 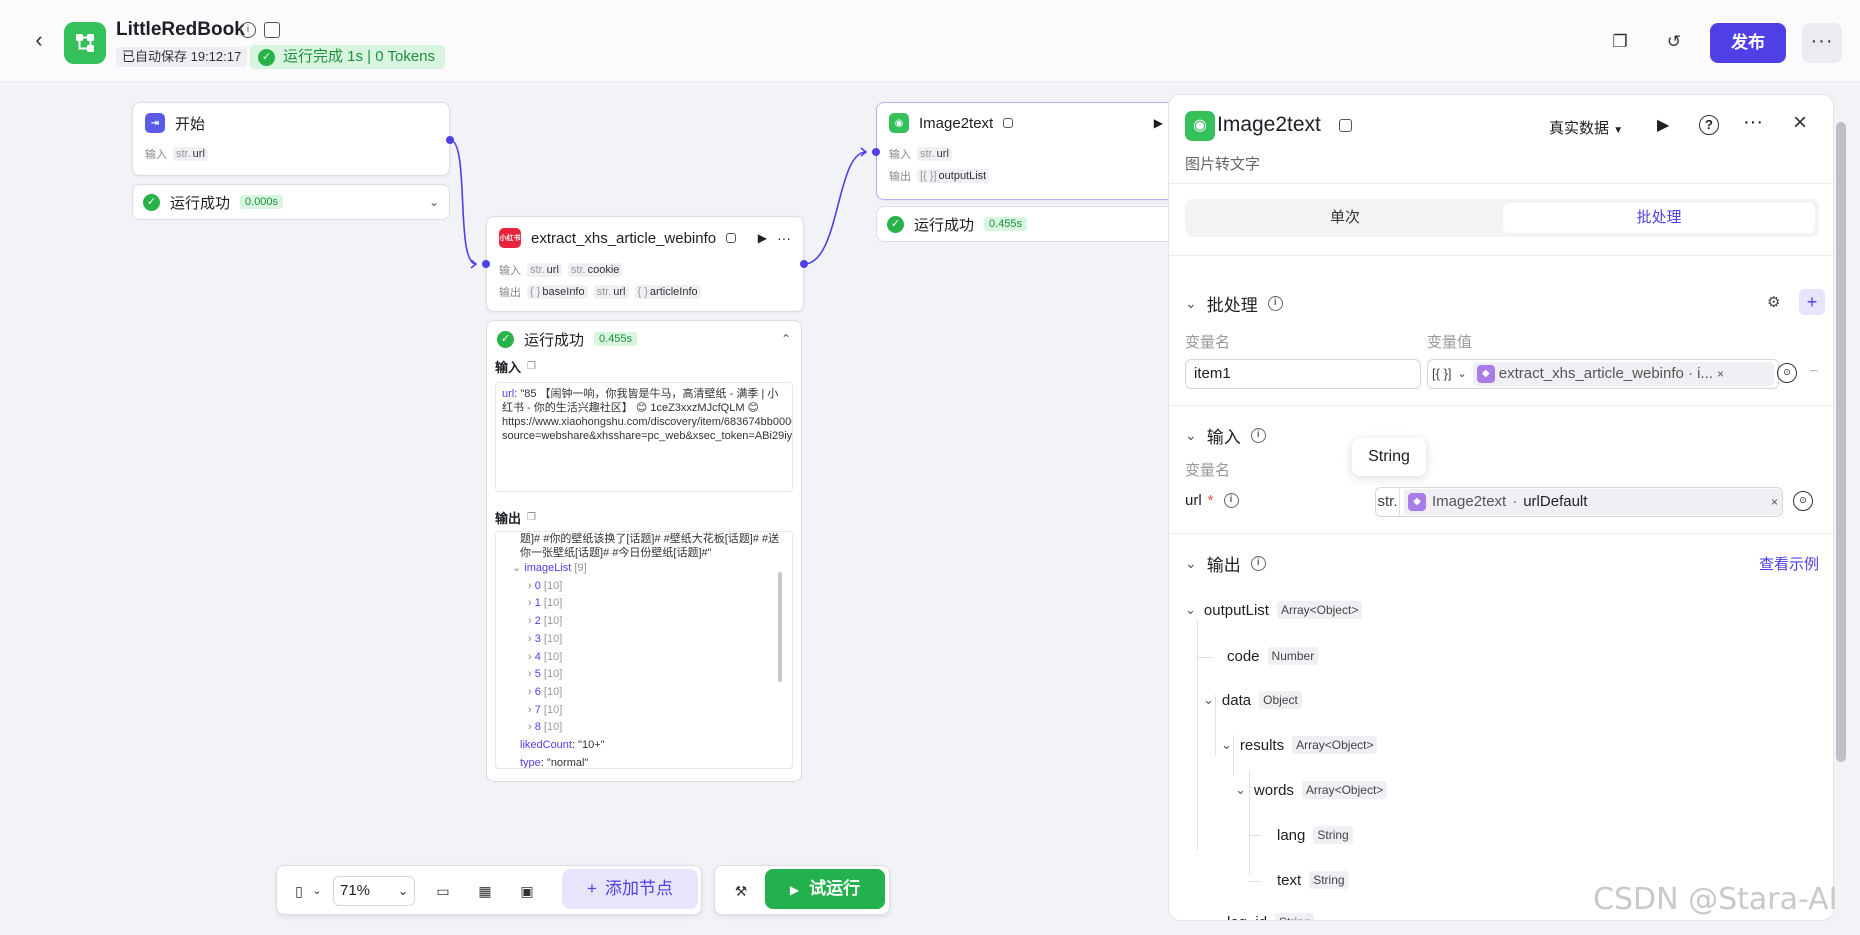 I want to click on url-value-input: str. ◆ Image2text · urlDefault ×, so click(x=1579, y=502).